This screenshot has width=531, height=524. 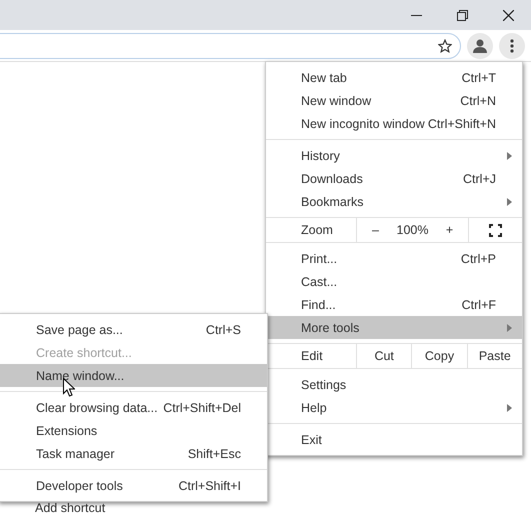 What do you see at coordinates (394, 304) in the screenshot?
I see `menu-item: Find... Ctrl+F` at bounding box center [394, 304].